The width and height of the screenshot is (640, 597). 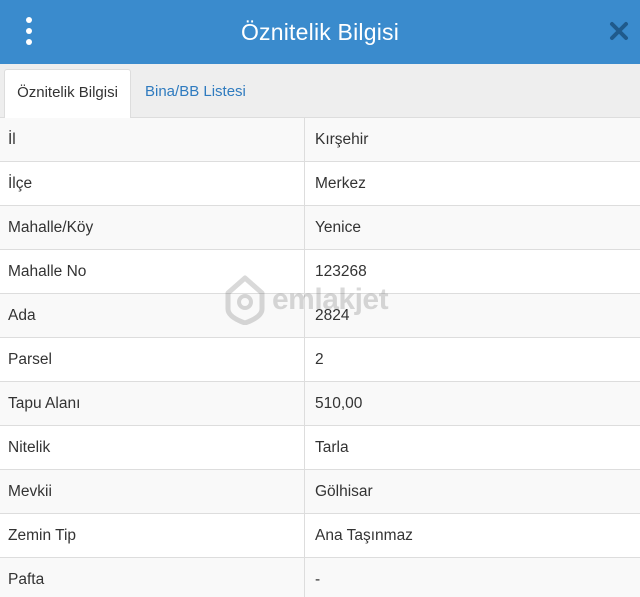 What do you see at coordinates (340, 183) in the screenshot?
I see `attribute-value: Merkez` at bounding box center [340, 183].